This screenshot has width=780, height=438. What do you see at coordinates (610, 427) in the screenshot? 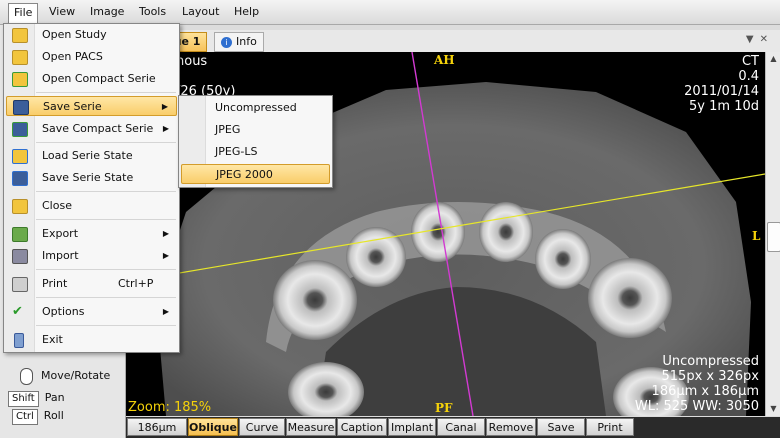
I see `tool-print: Print` at bounding box center [610, 427].